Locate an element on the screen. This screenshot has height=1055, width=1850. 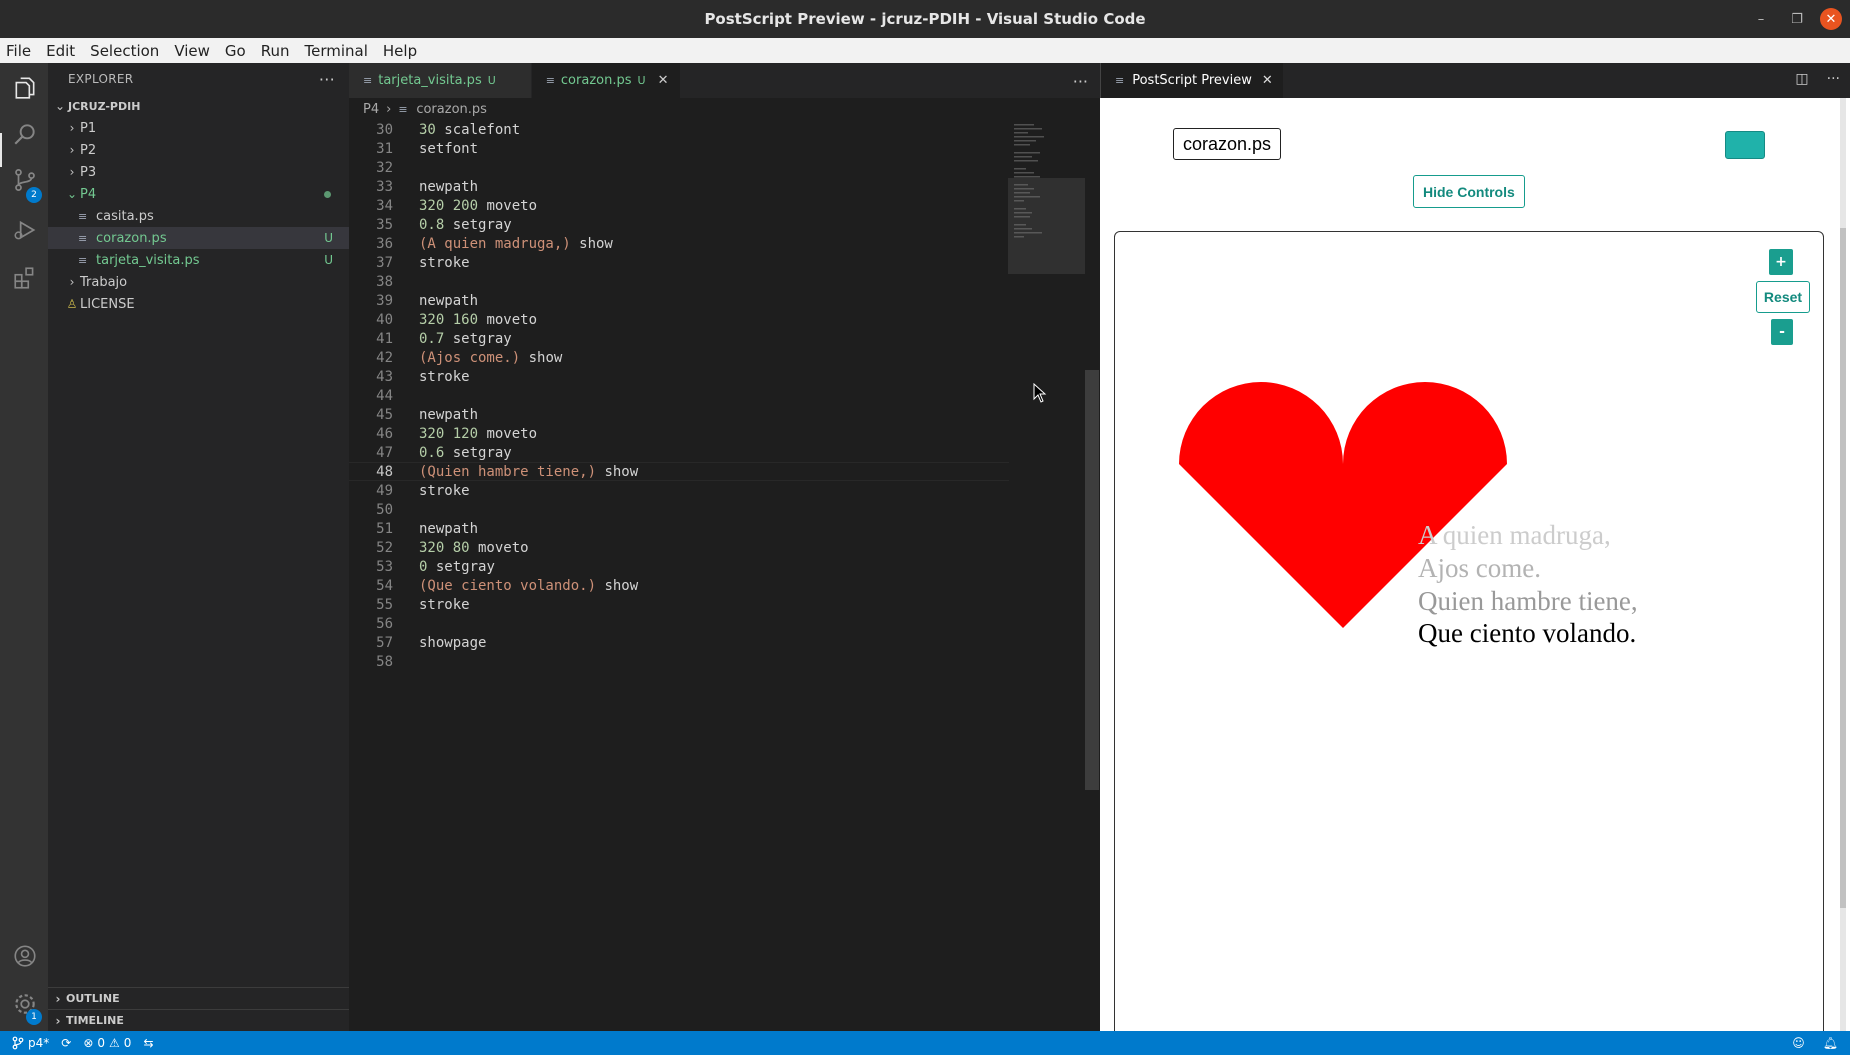
breadcrumb: P4 › ≡ corazon.ps is located at coordinates (724, 109).